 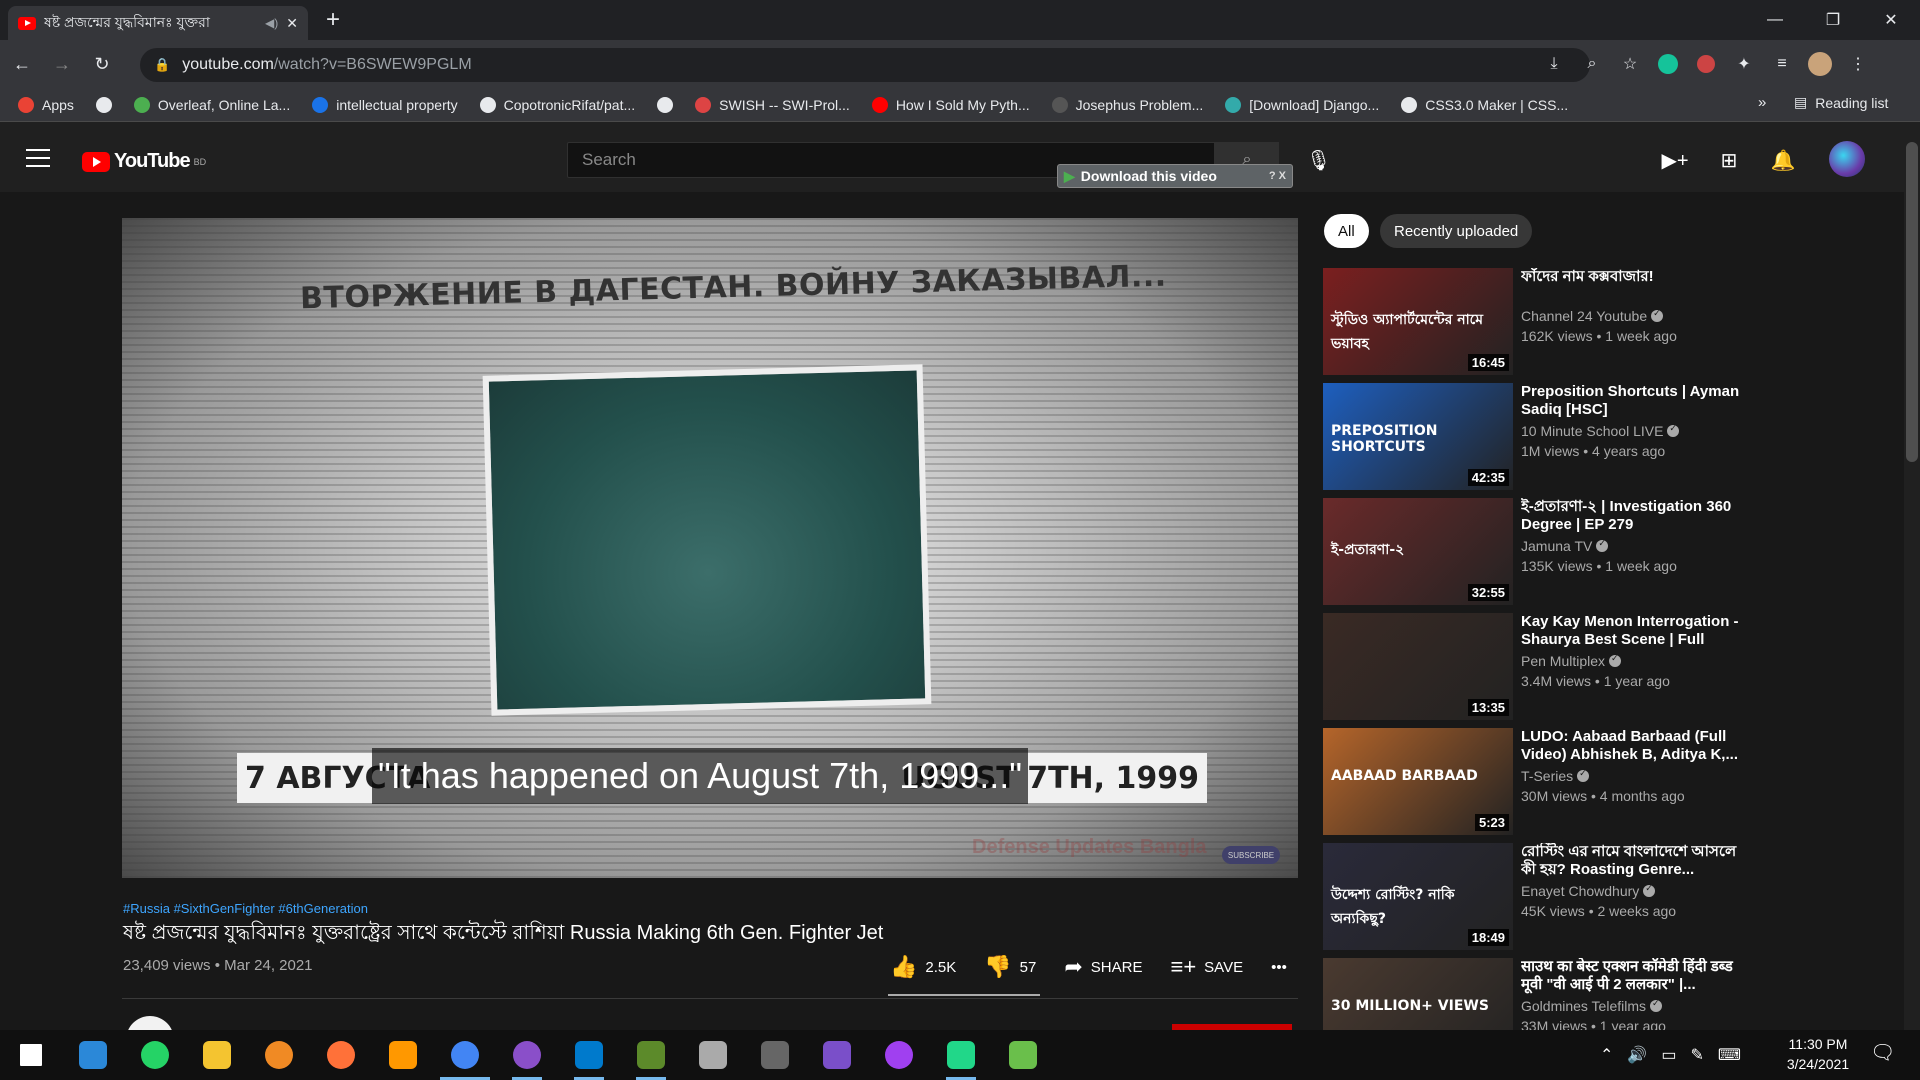 What do you see at coordinates (1279, 967) in the screenshot?
I see `more-actions-button: •••` at bounding box center [1279, 967].